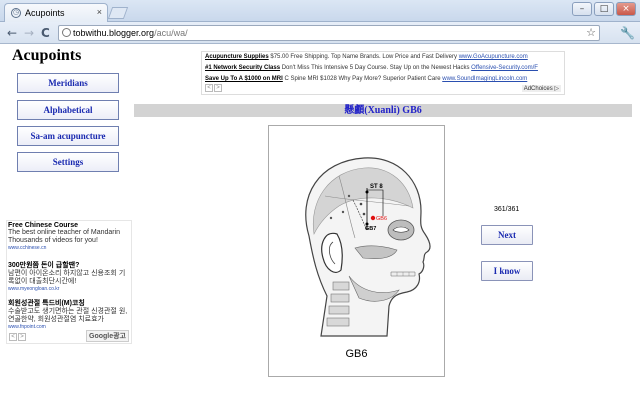 The image size is (640, 400). Describe the element at coordinates (46, 303) in the screenshot. I see `ad-title: 회원성관절 특드비(M)코칭` at that location.